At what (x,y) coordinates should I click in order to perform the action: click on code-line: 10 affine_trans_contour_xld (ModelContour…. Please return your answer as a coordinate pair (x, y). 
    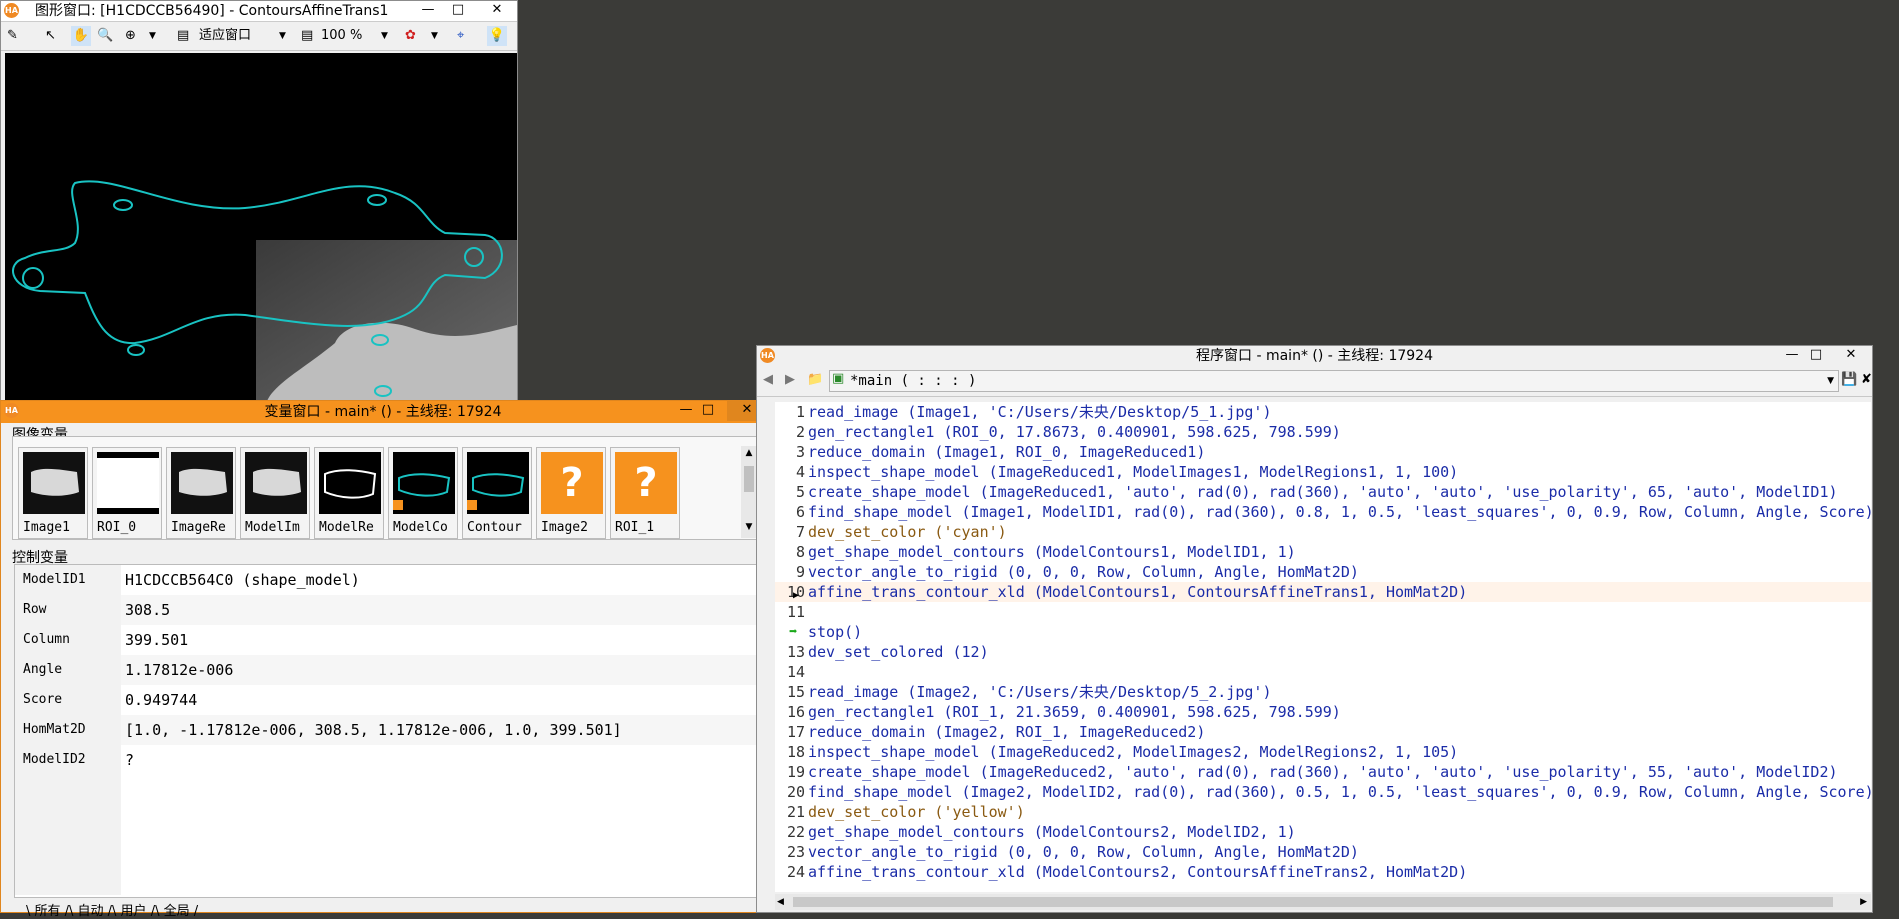
    Looking at the image, I should click on (1323, 592).